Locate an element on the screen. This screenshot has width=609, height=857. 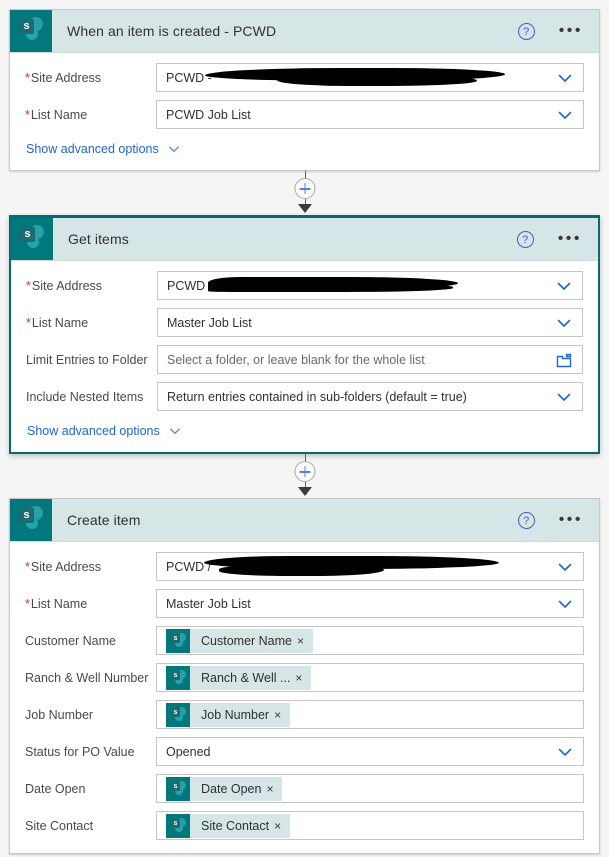
step-connector is located at coordinates (304, 193).